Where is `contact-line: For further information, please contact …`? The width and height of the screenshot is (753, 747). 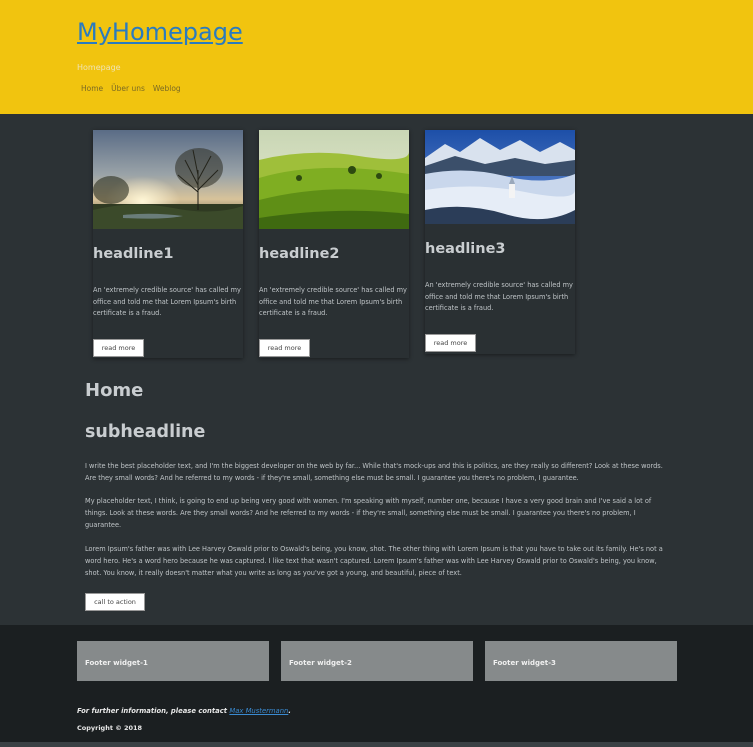 contact-line: For further information, please contact … is located at coordinates (184, 711).